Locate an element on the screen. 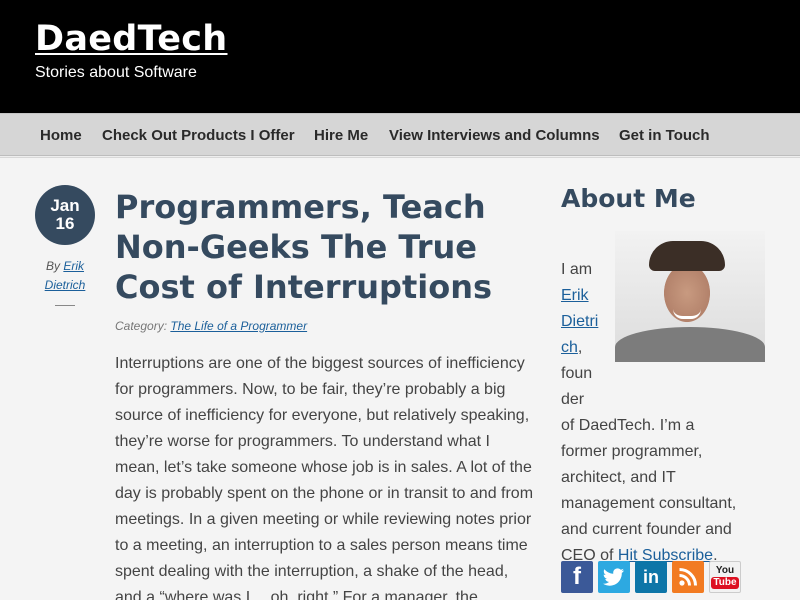 This screenshot has width=800, height=600. youtube-you-text: You is located at coordinates (725, 570).